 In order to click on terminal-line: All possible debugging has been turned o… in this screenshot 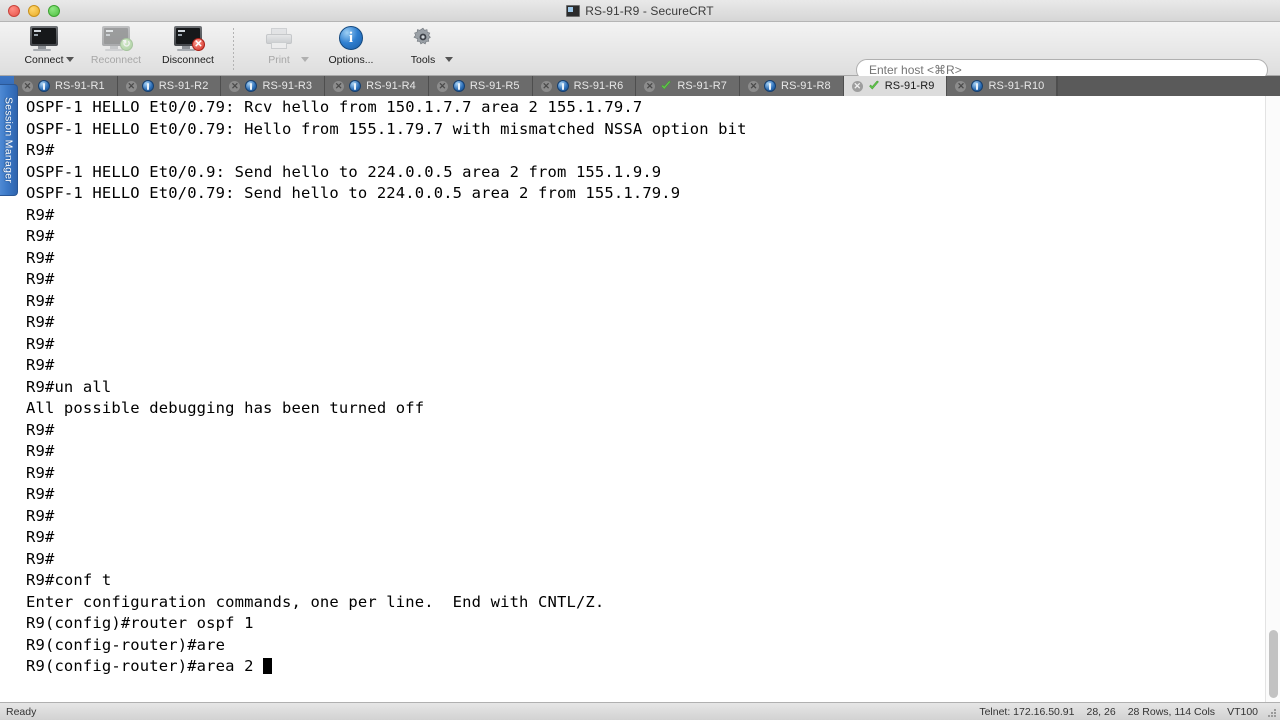, I will do `click(225, 408)`.